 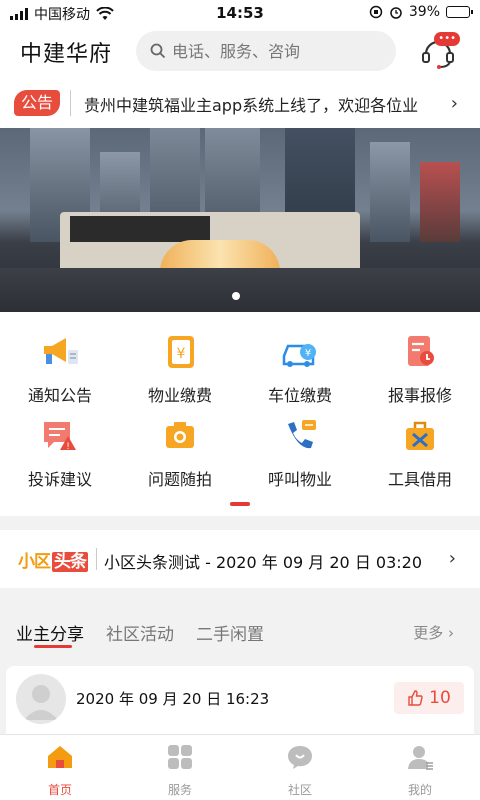 I want to click on tabbar-label: 我的, so click(x=419, y=790).